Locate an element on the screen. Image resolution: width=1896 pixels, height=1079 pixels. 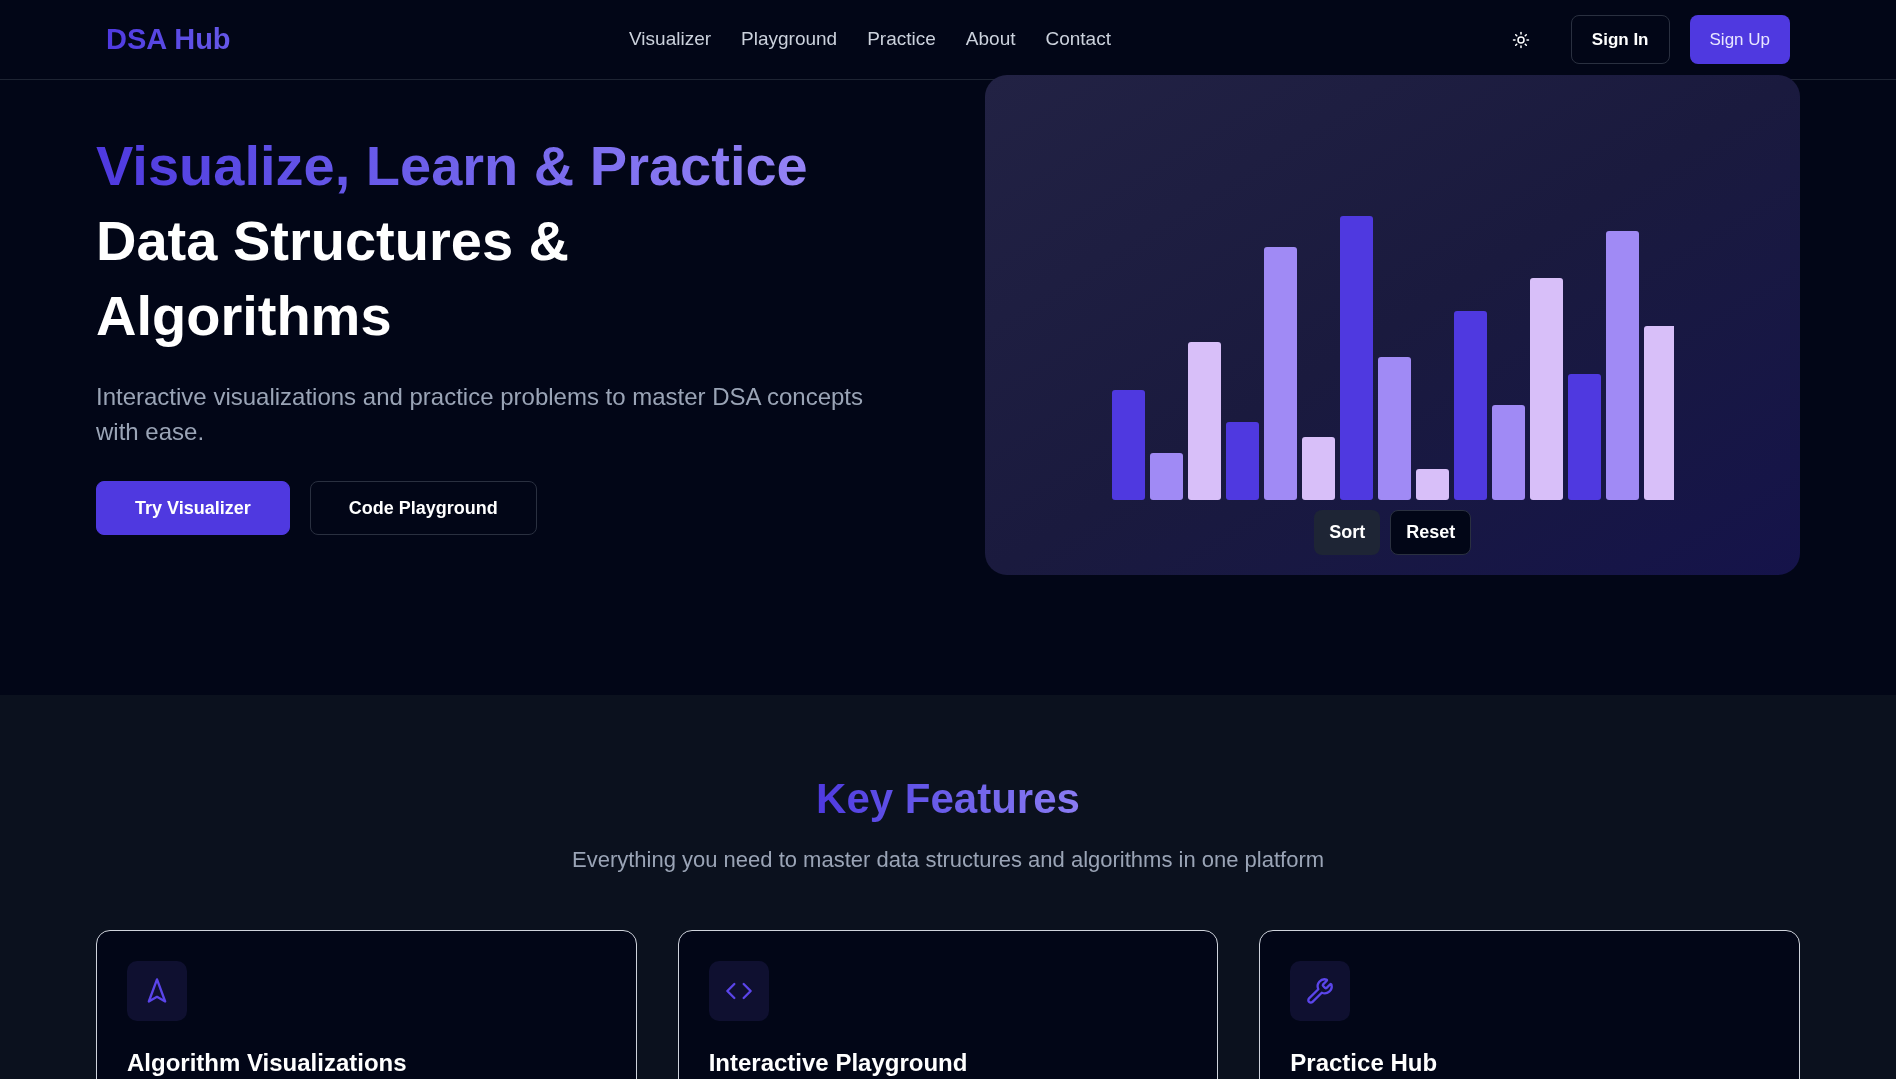
sort-button: Sort is located at coordinates (1347, 532).